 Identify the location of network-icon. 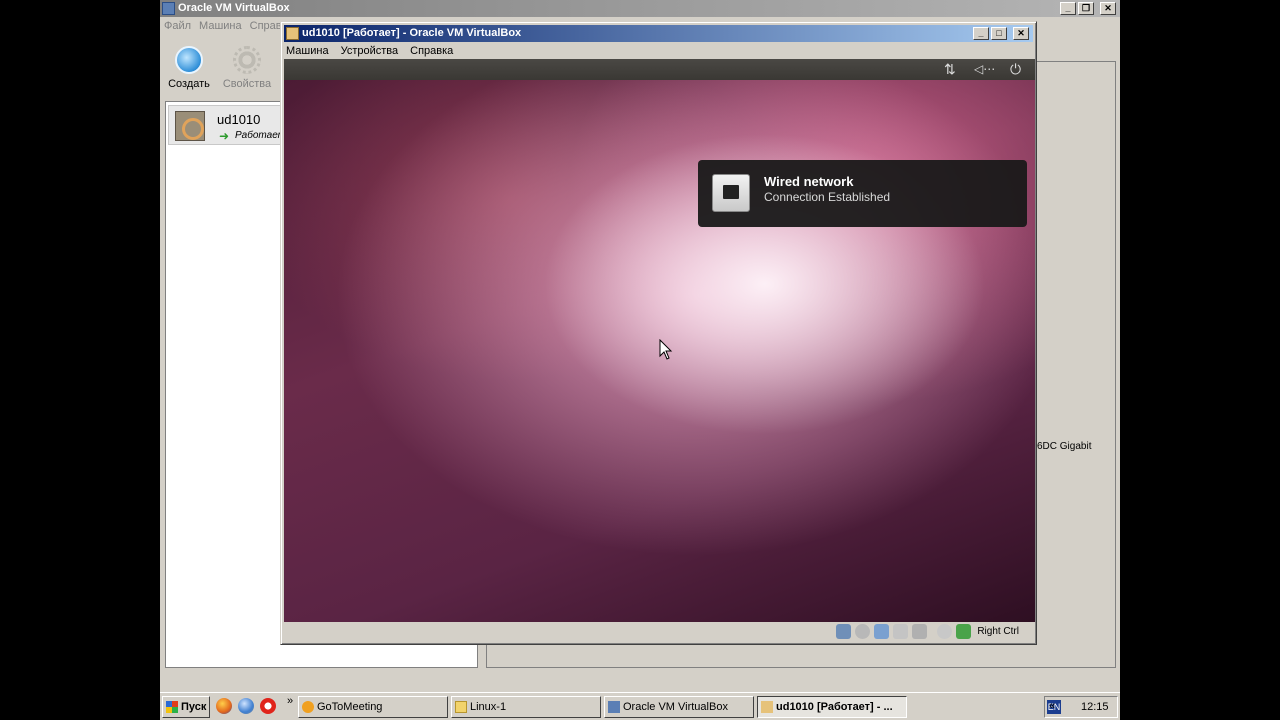
(882, 631).